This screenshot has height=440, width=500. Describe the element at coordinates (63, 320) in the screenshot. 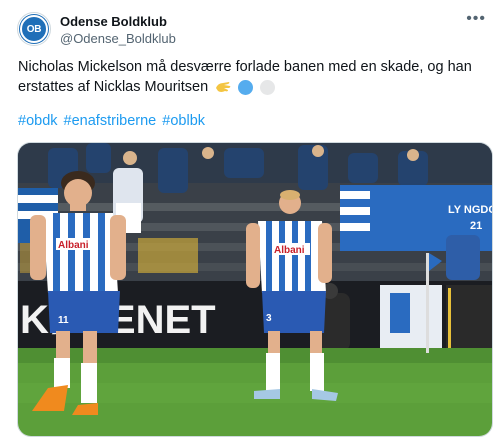

I see `shorts-number-left: 11` at that location.